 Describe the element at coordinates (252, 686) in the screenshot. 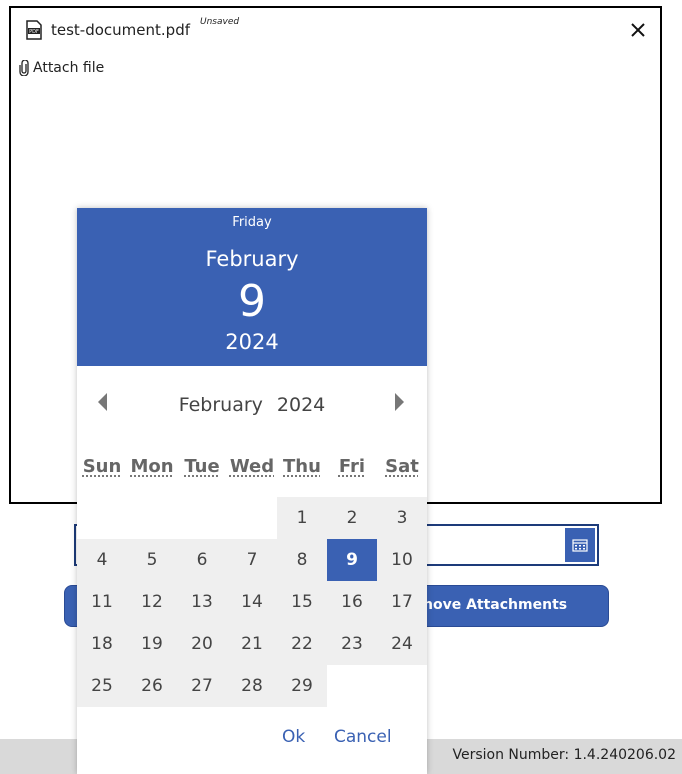

I see `calendar-day: 28` at that location.